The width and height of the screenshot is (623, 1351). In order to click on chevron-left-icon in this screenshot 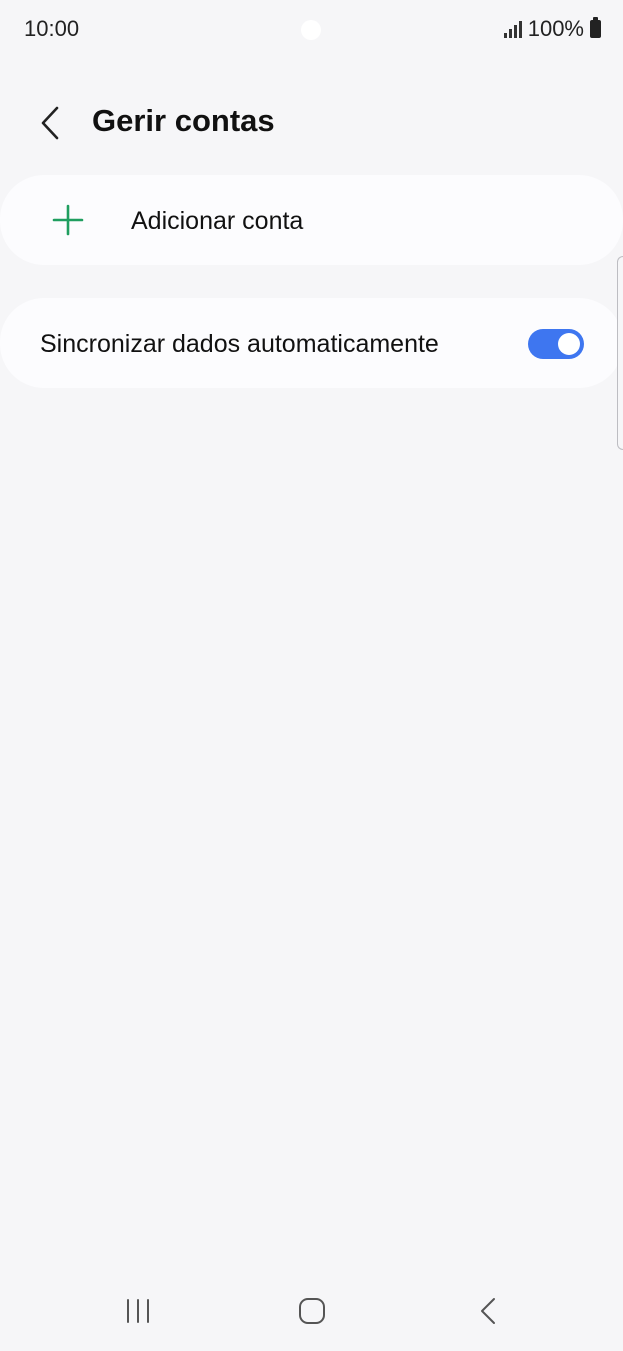, I will do `click(50, 123)`.